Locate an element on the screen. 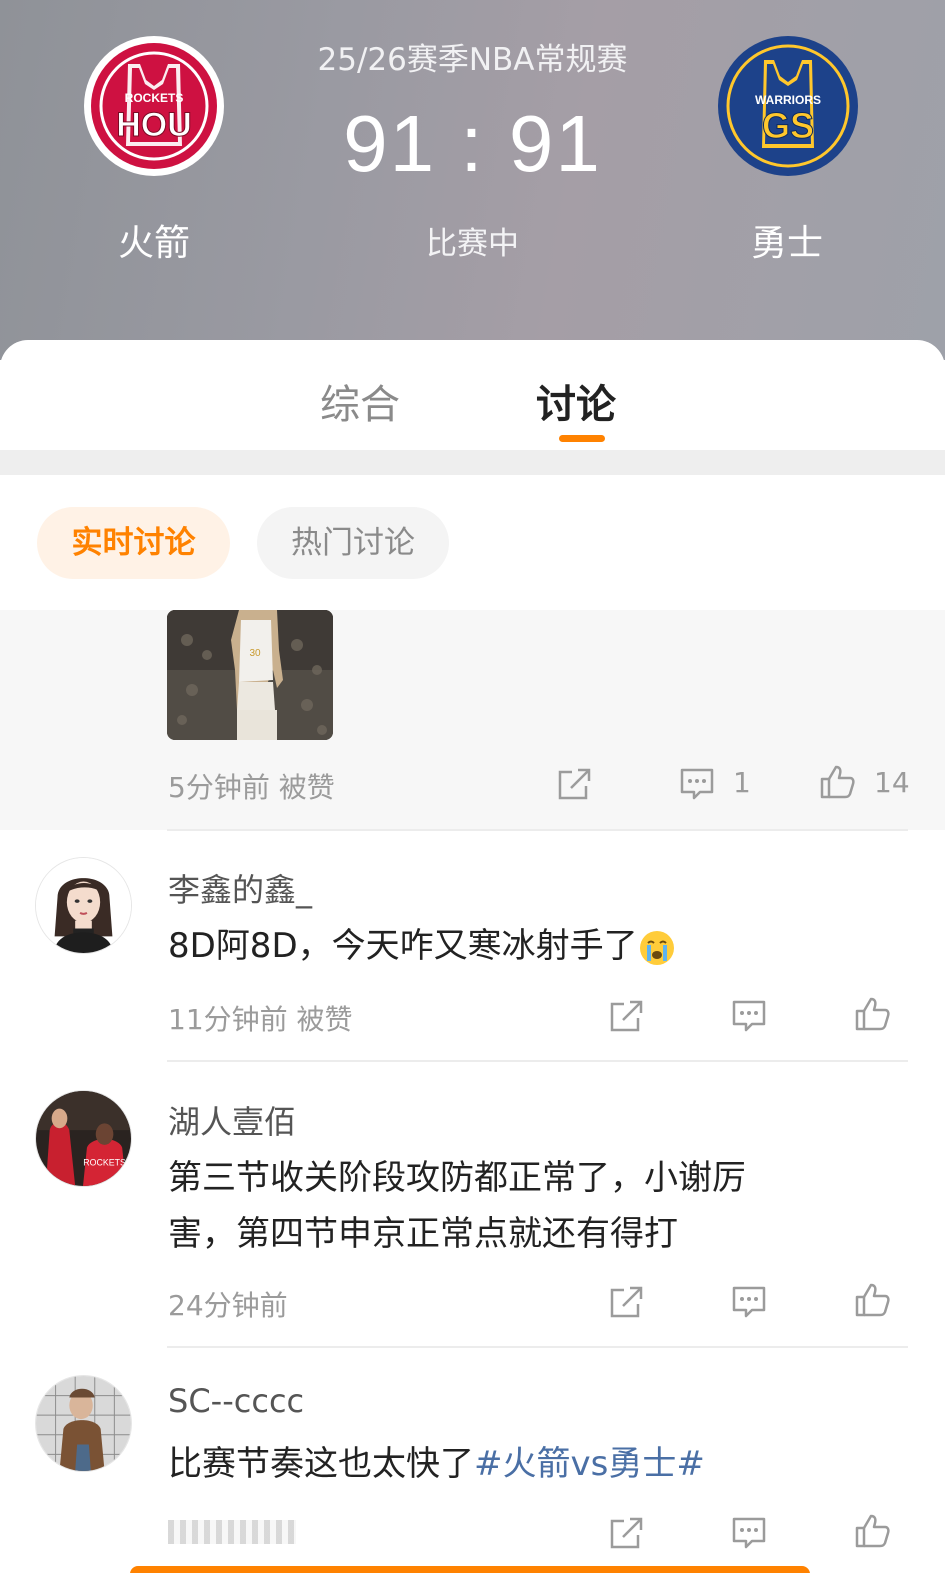  crying-face-icon is located at coordinates (656, 947).